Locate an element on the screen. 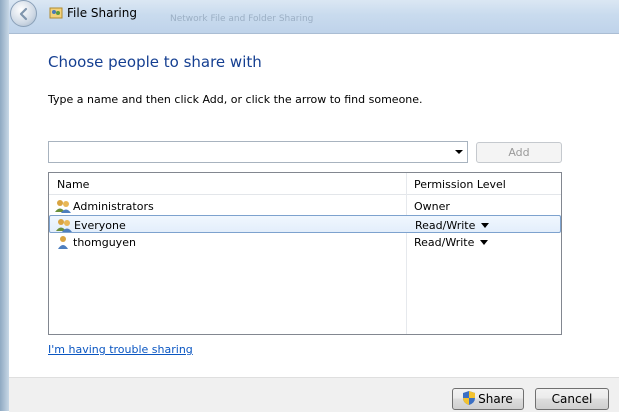 The height and width of the screenshot is (412, 619). background-window-text: Network File and Folder Sharing is located at coordinates (242, 19).